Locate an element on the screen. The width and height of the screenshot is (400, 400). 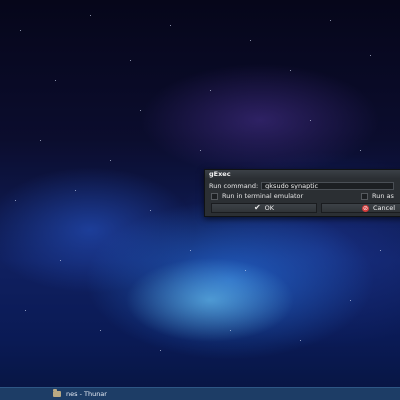
run-in-terminal-label: Run in terminal emulator is located at coordinates (263, 196).